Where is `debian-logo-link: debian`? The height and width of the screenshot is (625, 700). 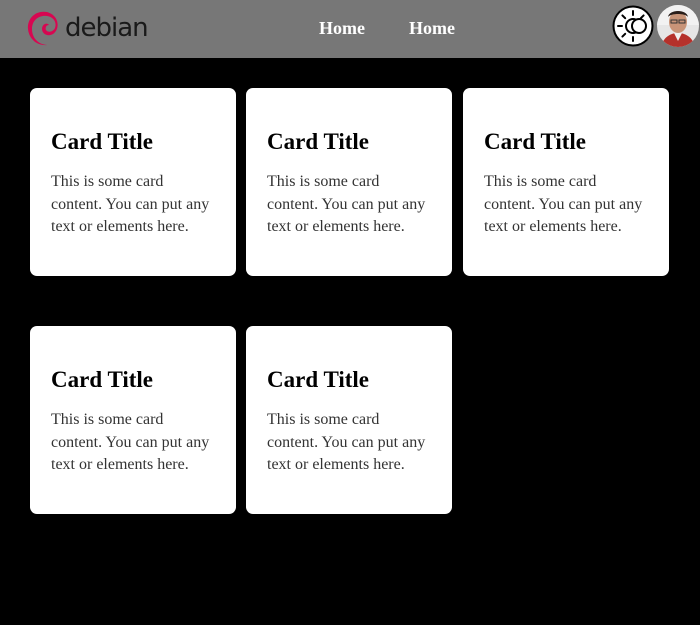 debian-logo-link: debian is located at coordinates (87, 28).